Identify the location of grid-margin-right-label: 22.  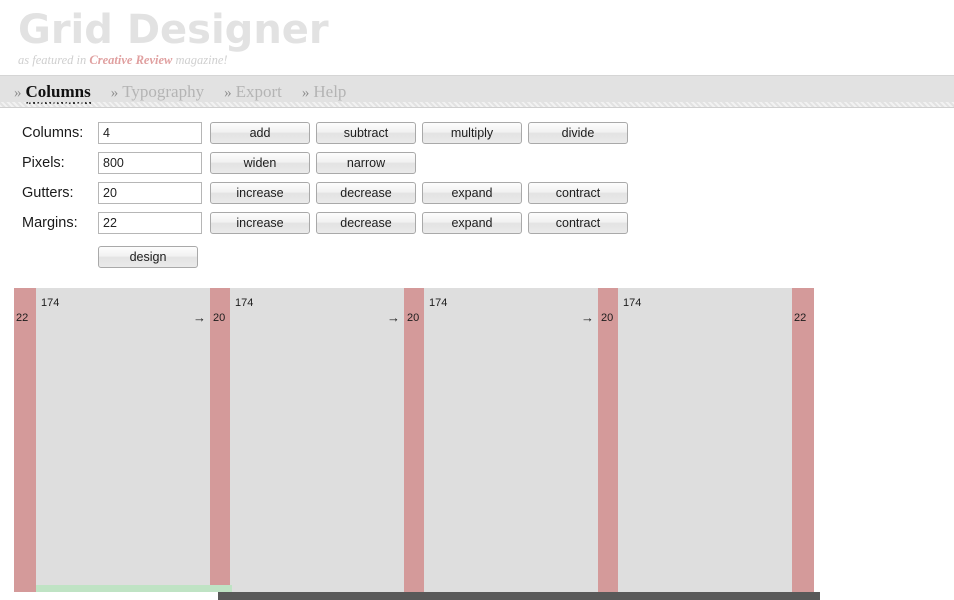
(800, 318).